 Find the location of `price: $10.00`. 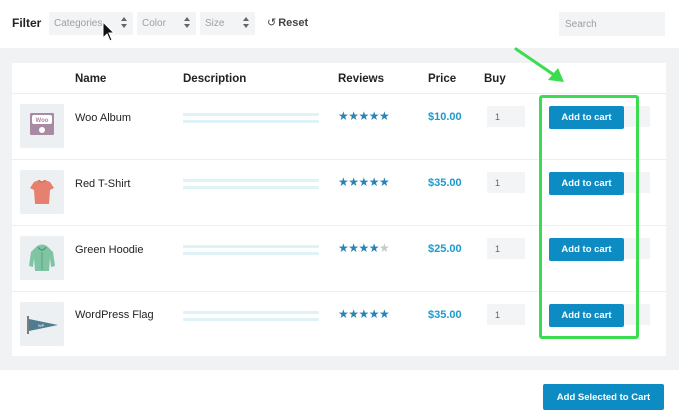

price: $10.00 is located at coordinates (445, 117).